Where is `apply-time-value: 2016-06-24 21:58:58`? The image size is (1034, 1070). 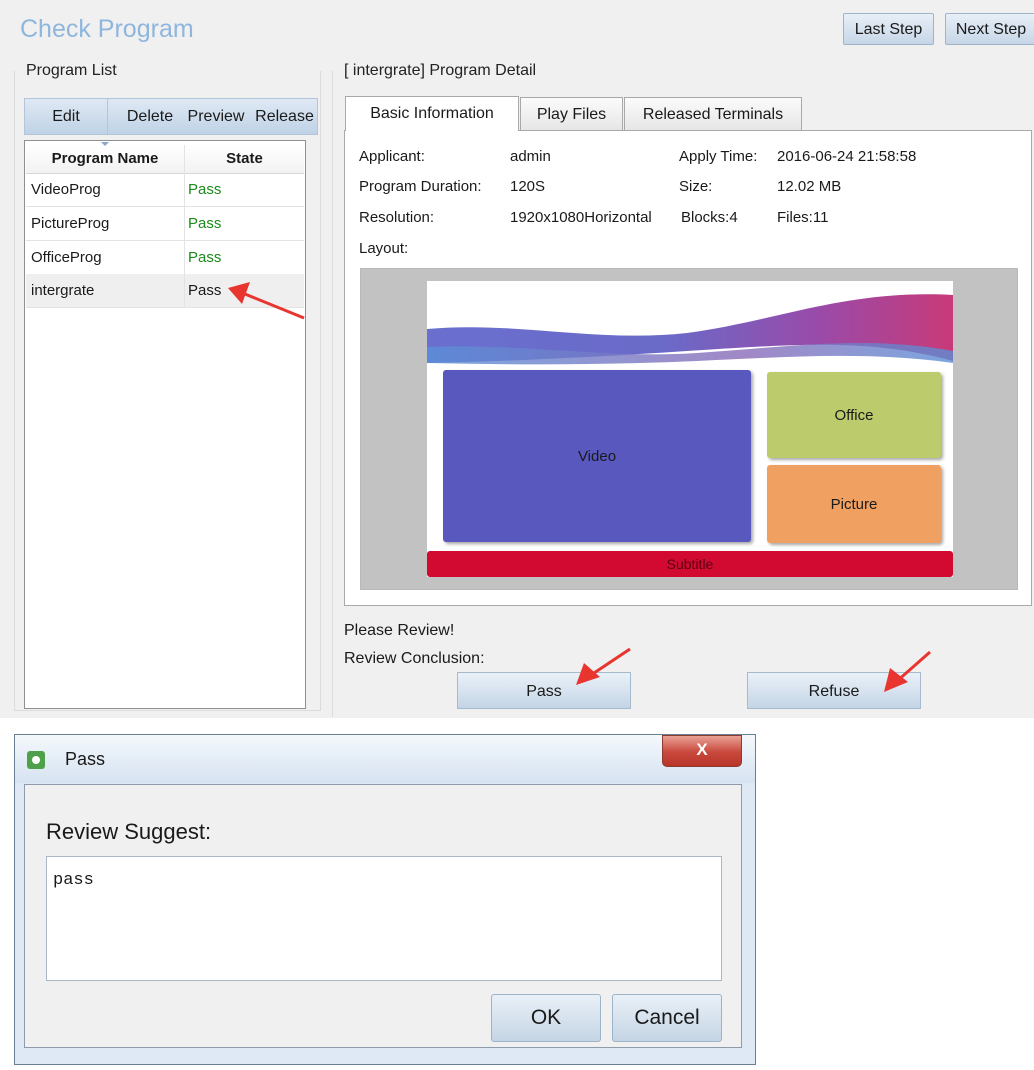 apply-time-value: 2016-06-24 21:58:58 is located at coordinates (847, 156).